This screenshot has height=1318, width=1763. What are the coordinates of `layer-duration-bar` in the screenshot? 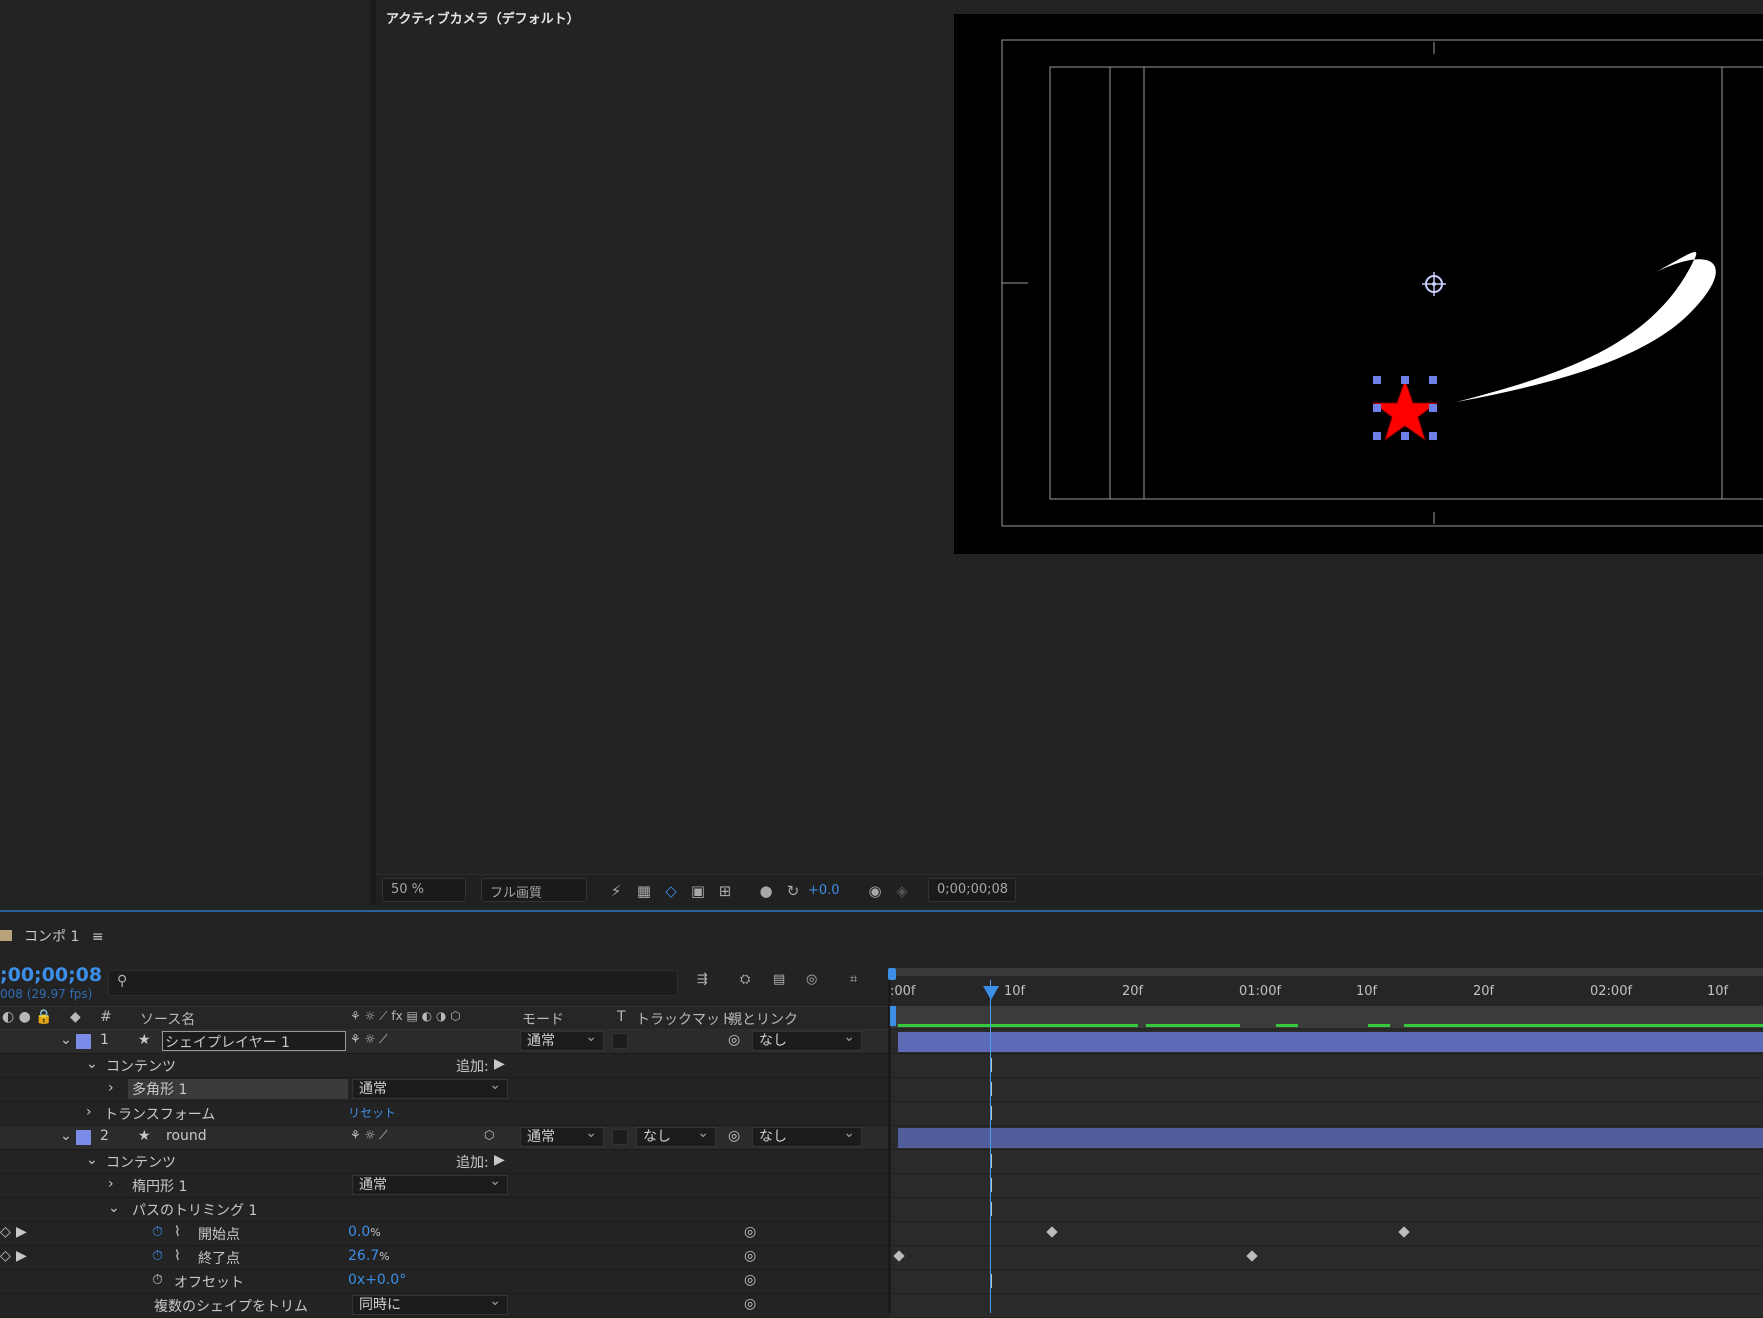 It's located at (1330, 1042).